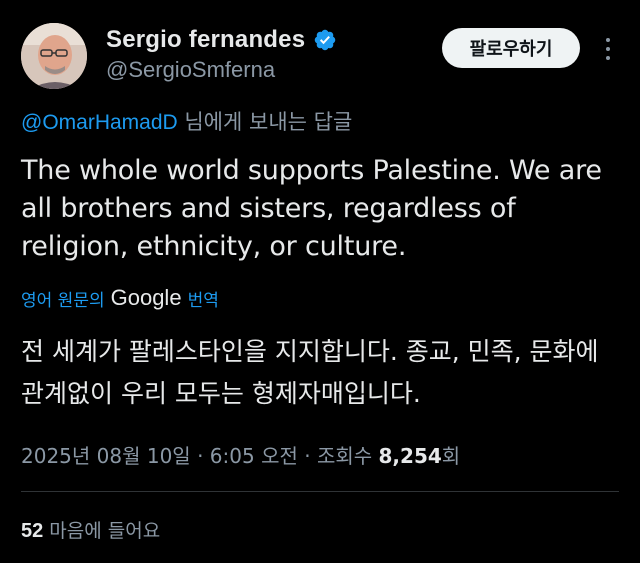  What do you see at coordinates (190, 70) in the screenshot?
I see `author-handle: @SergioSmferna` at bounding box center [190, 70].